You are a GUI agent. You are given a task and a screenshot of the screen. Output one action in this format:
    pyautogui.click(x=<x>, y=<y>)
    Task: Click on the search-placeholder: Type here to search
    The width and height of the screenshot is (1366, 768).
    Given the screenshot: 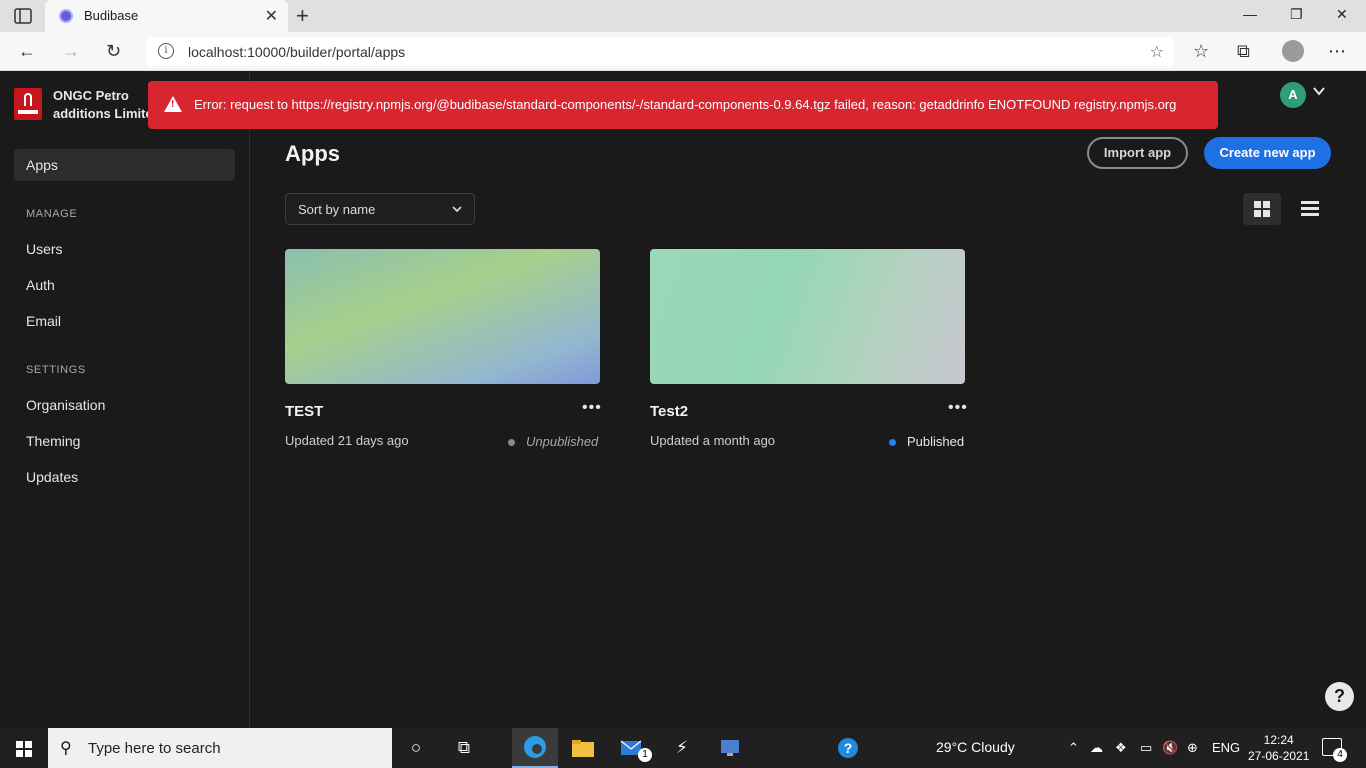 What is the action you would take?
    pyautogui.click(x=154, y=748)
    